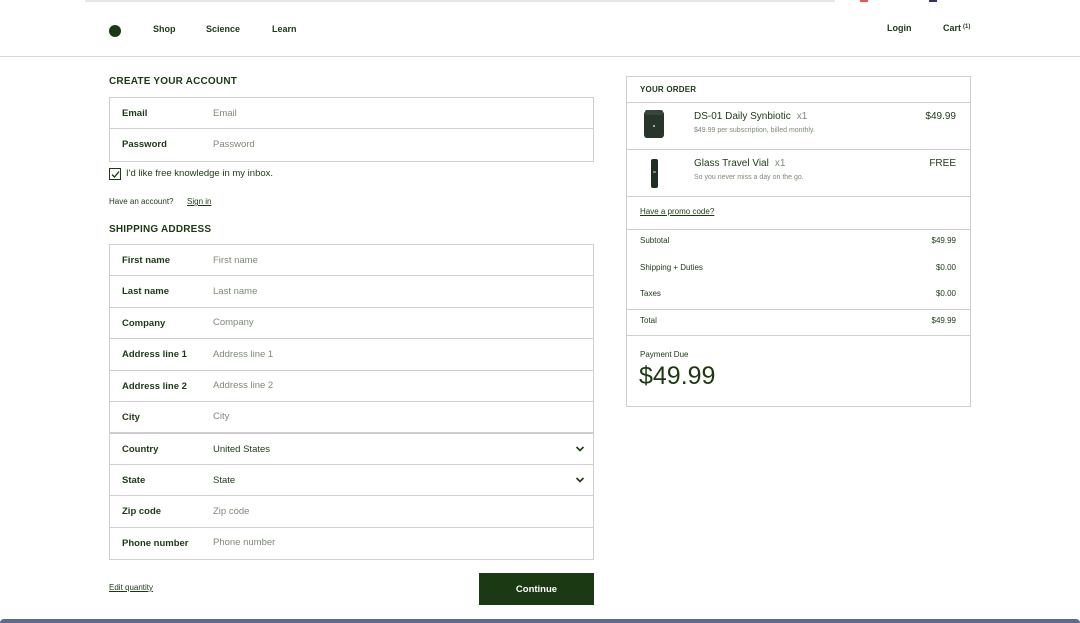 This screenshot has height=623, width=1080. I want to click on total-label: Total, so click(648, 320).